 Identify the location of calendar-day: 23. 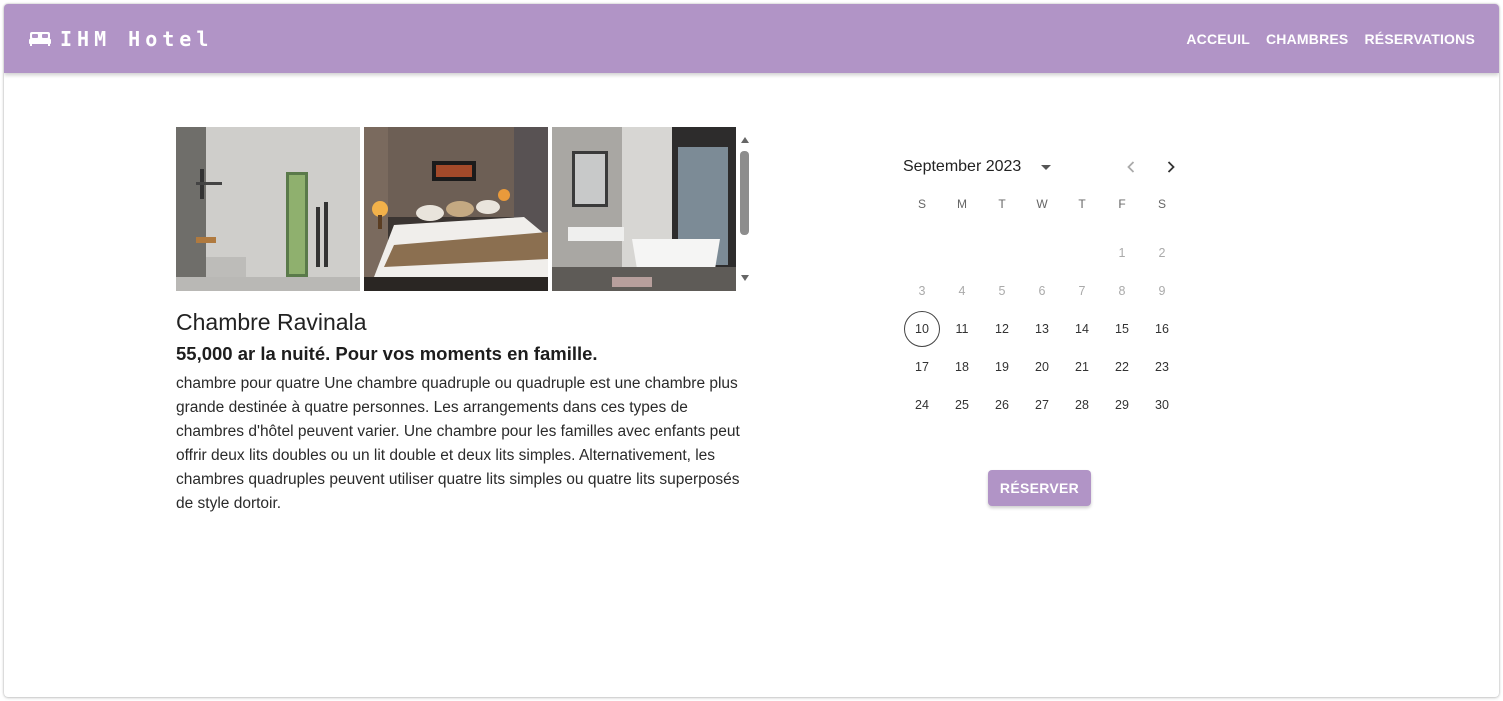
(1162, 367).